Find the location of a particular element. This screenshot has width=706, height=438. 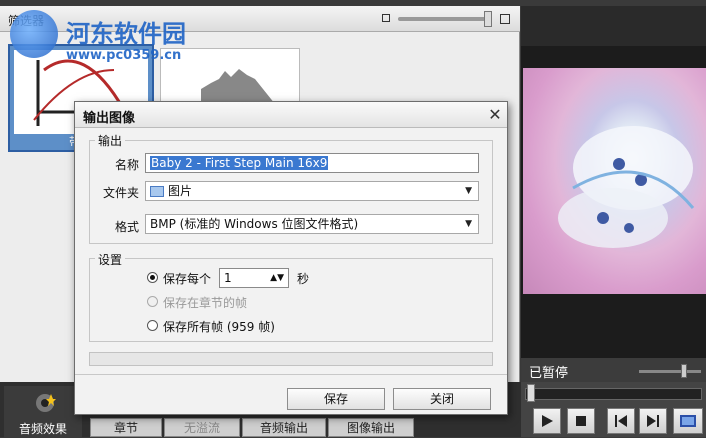

tab-audio-output: 音频输出 is located at coordinates (284, 427).